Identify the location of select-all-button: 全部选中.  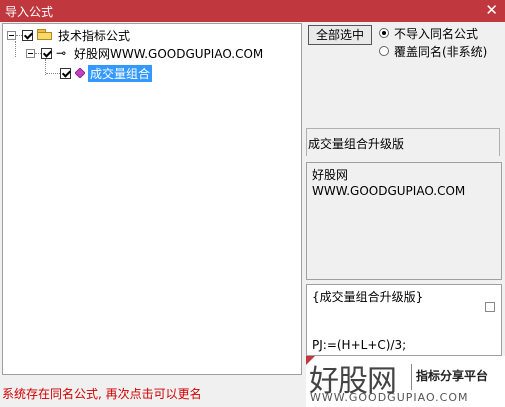
(340, 35).